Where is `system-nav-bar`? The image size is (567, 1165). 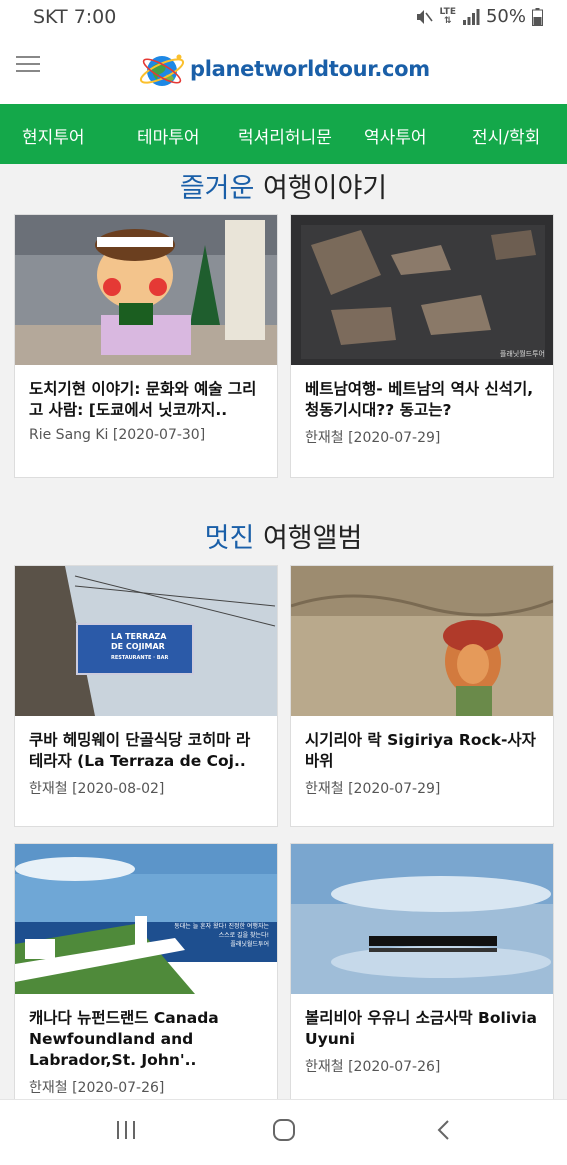
system-nav-bar is located at coordinates (283, 1132).